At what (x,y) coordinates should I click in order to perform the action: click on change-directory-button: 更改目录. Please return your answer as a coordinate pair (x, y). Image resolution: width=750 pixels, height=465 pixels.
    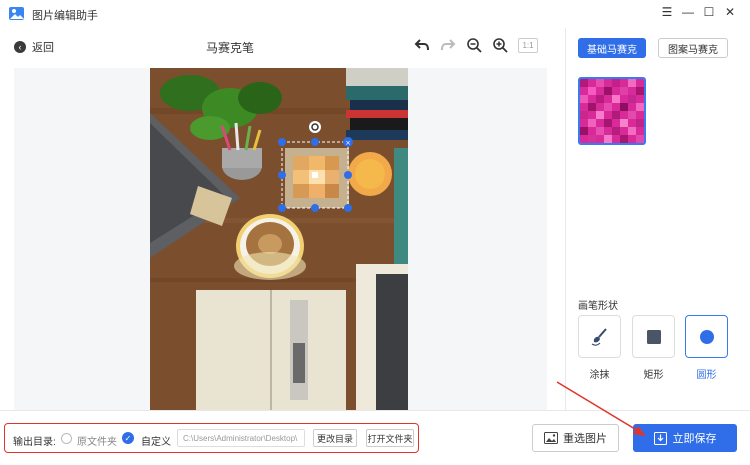
    Looking at the image, I should click on (335, 438).